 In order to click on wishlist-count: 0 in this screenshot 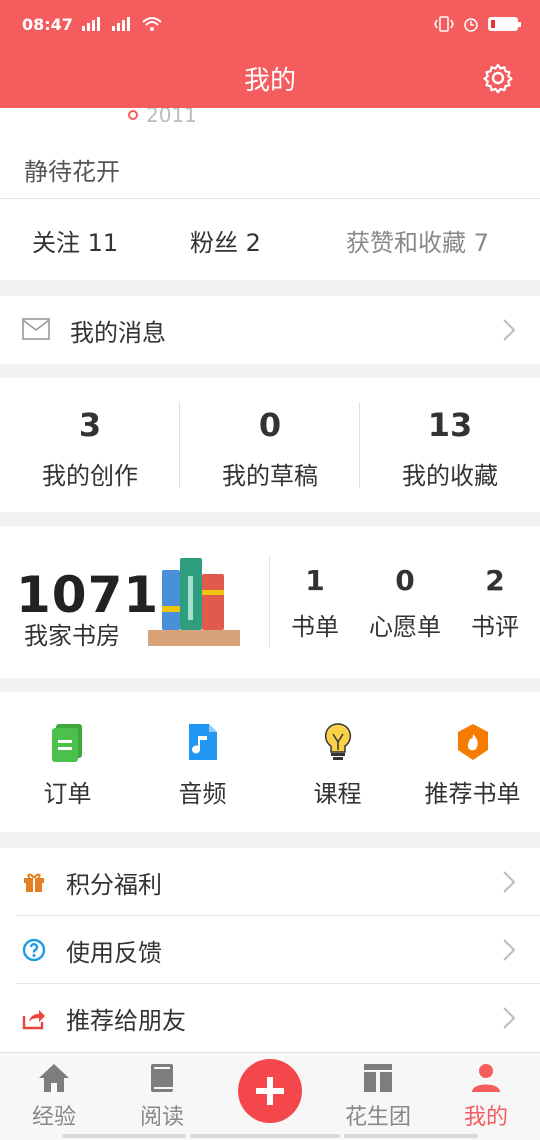, I will do `click(405, 580)`.